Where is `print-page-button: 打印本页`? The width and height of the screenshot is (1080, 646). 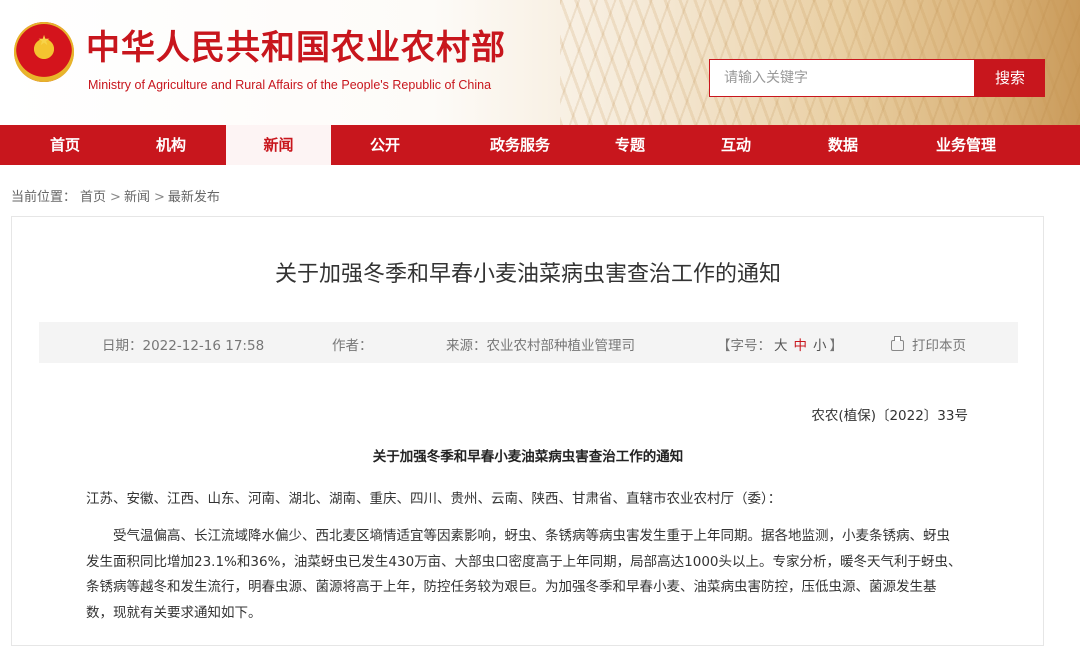 print-page-button: 打印本页 is located at coordinates (928, 344).